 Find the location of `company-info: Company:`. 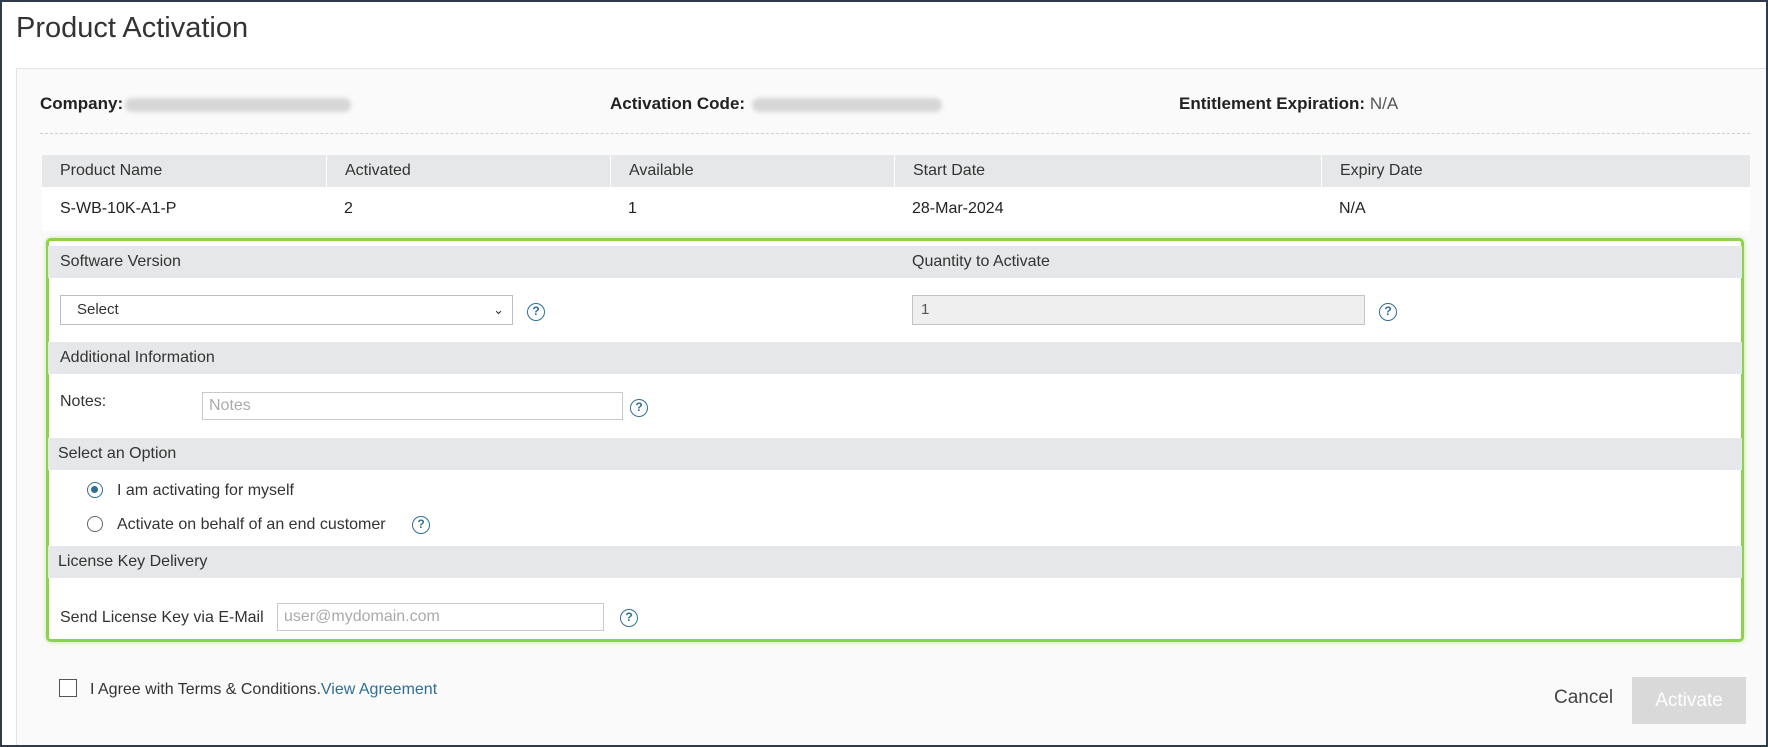

company-info: Company: is located at coordinates (196, 104).